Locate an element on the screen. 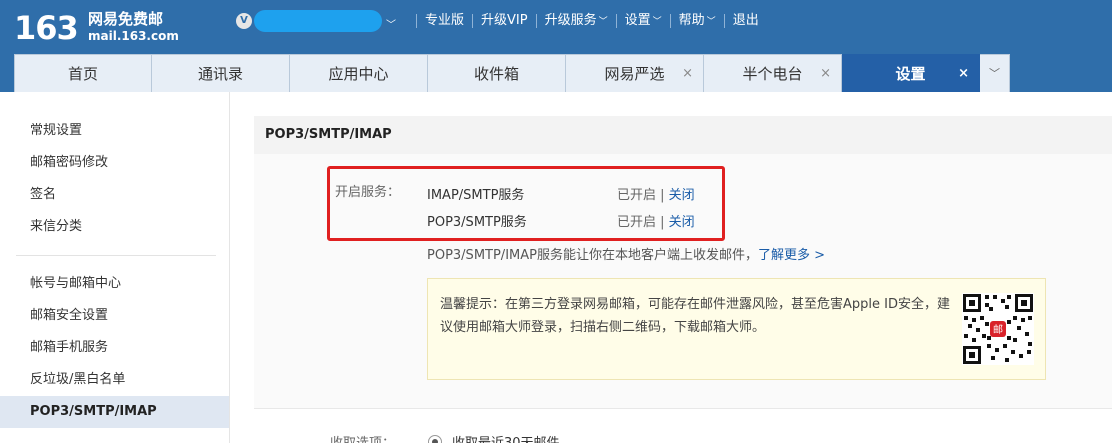 This screenshot has width=1112, height=443. vip-icon: V is located at coordinates (244, 21).